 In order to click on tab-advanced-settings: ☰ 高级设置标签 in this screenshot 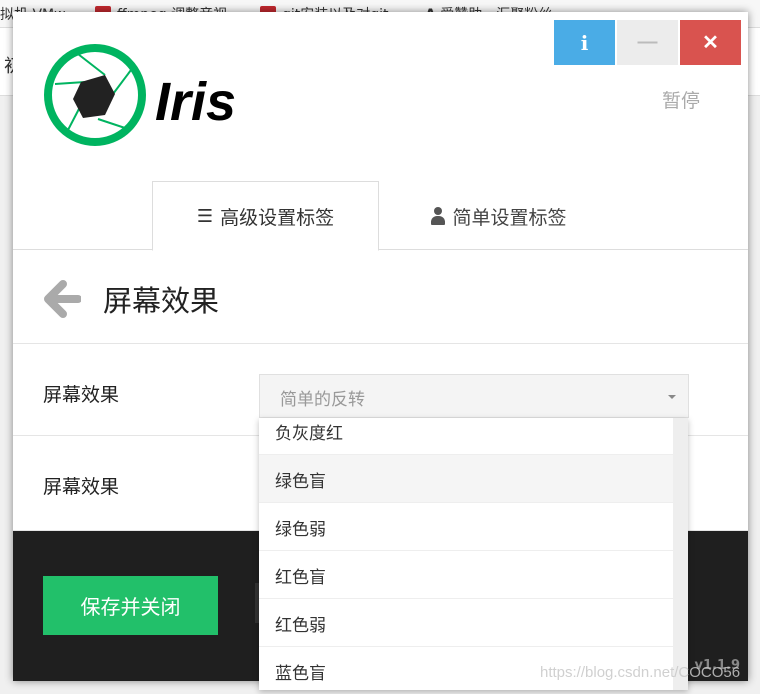, I will do `click(265, 216)`.